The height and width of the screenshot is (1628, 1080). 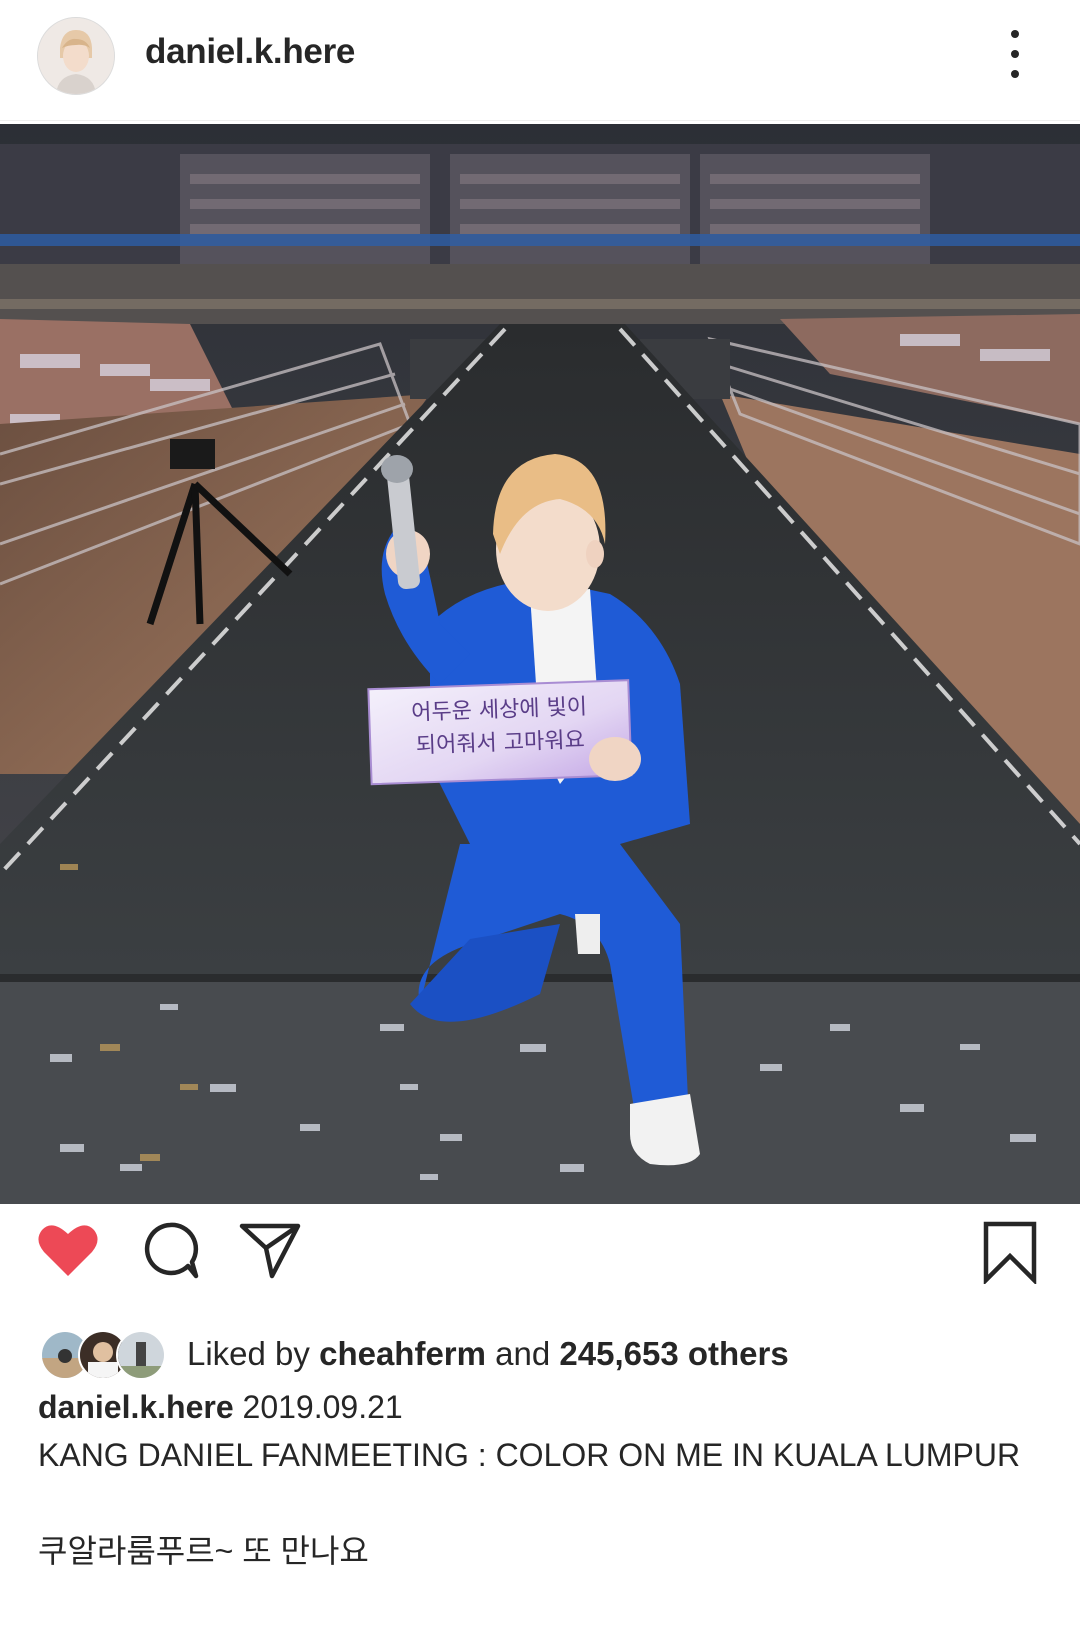 What do you see at coordinates (170, 1252) in the screenshot?
I see `comment-icon` at bounding box center [170, 1252].